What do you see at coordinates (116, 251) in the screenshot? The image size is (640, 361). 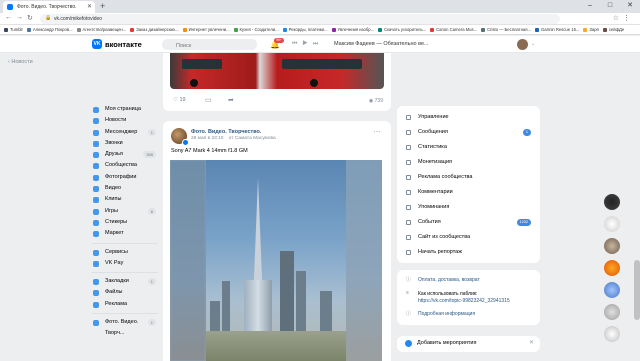 I see `sidebar-item-label: Сервисы` at bounding box center [116, 251].